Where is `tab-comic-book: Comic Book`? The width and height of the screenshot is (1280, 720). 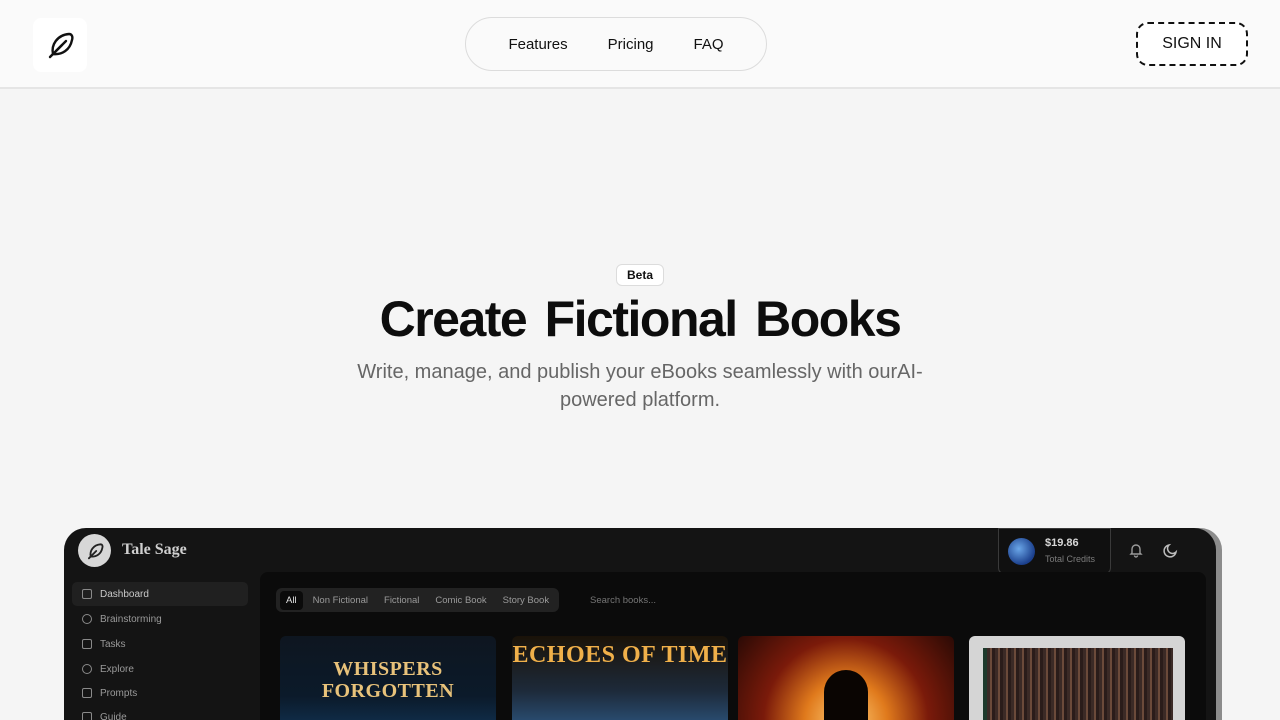
tab-comic-book: Comic Book is located at coordinates (460, 600).